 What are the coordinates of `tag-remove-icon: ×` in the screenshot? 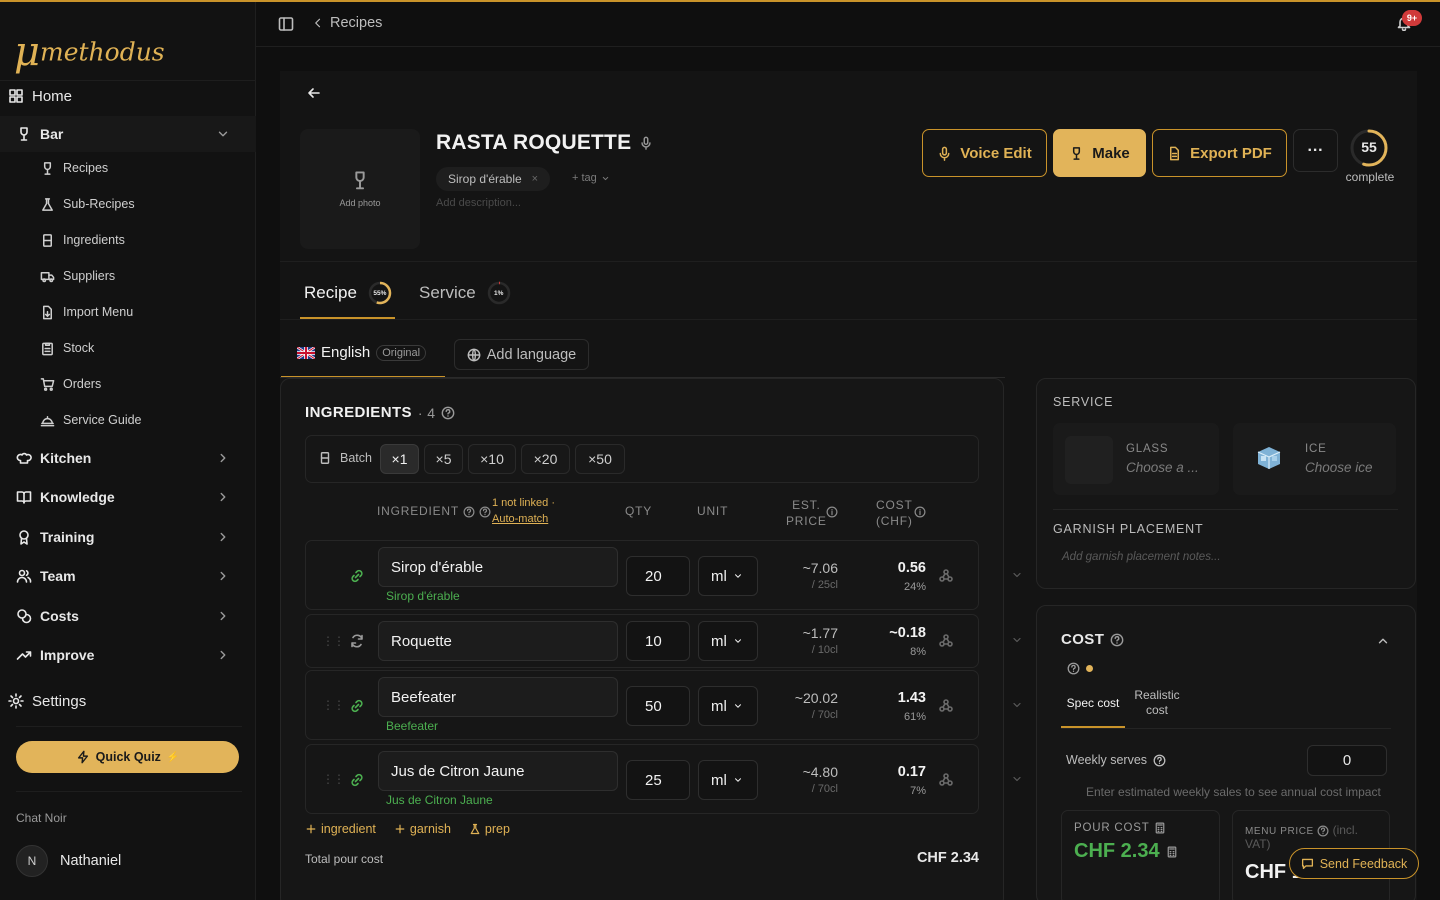 It's located at (535, 179).